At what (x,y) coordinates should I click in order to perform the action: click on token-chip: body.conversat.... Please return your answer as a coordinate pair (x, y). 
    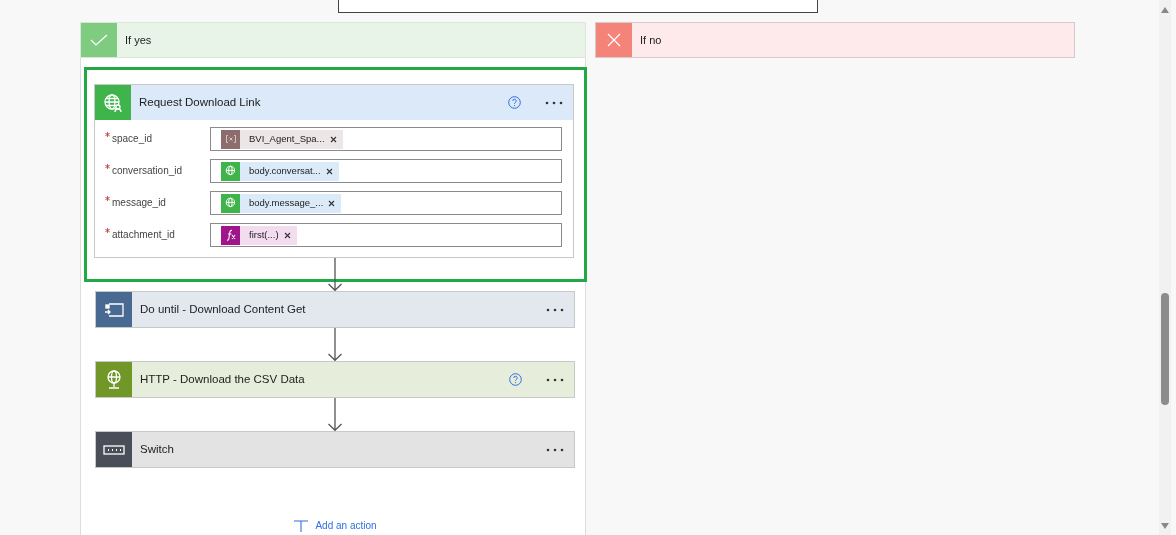
    Looking at the image, I should click on (280, 171).